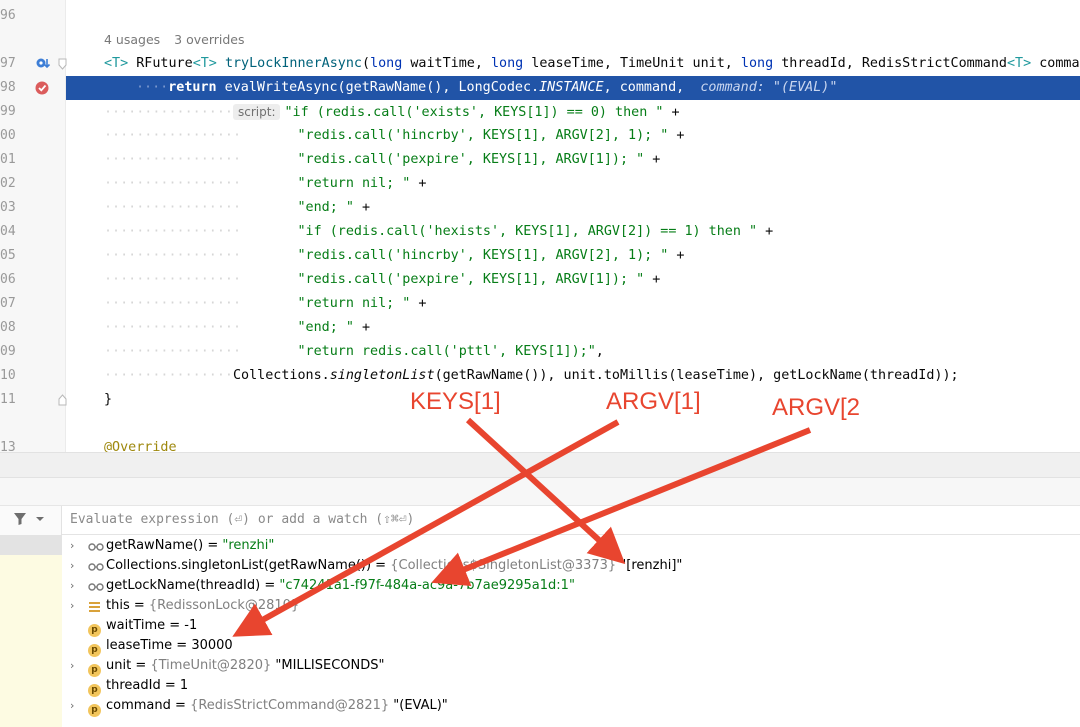 The image size is (1080, 727). Describe the element at coordinates (418, 705) in the screenshot. I see `variable-value: "(EVAL)"` at that location.